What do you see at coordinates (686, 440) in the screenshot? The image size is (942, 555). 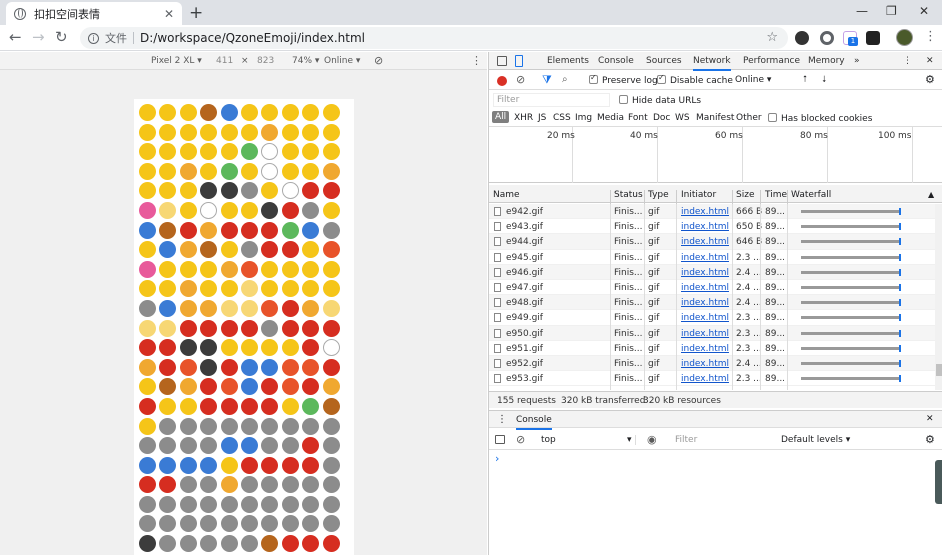 I see `console-filter-input: Filter` at bounding box center [686, 440].